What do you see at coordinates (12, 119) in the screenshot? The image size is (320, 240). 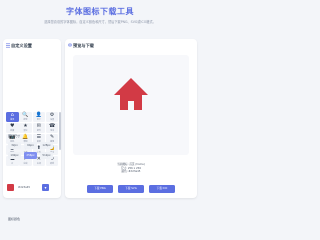 I see `icon-option-name: 首页` at bounding box center [12, 119].